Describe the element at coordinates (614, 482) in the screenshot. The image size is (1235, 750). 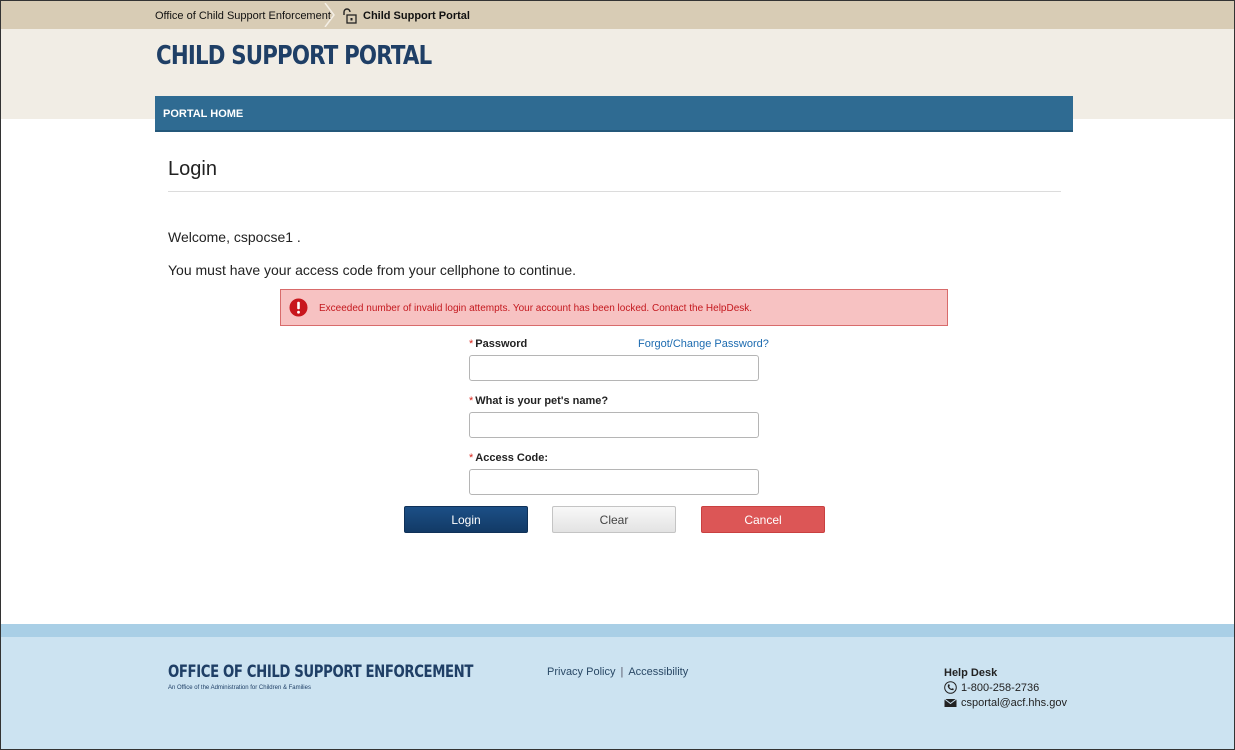
I see `access-code-input` at that location.